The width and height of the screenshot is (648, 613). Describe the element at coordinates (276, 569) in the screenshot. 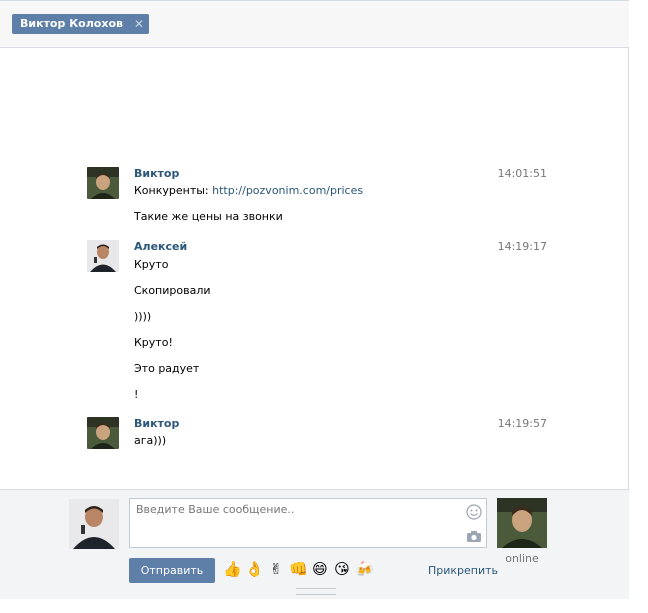

I see `victory-hand-emoji-icon: ✌` at that location.